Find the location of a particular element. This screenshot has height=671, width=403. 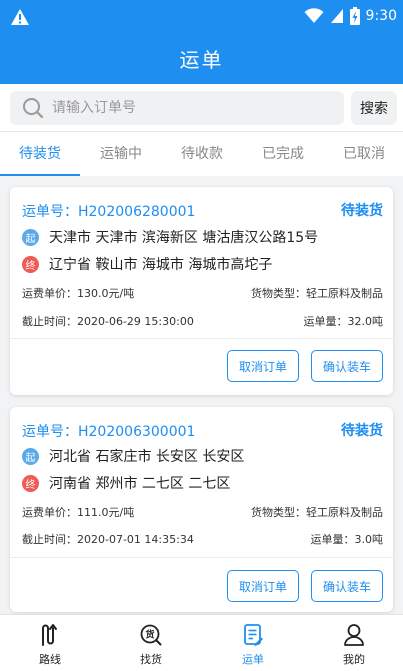

order-volume: 运单量：3.0吨 is located at coordinates (347, 539).